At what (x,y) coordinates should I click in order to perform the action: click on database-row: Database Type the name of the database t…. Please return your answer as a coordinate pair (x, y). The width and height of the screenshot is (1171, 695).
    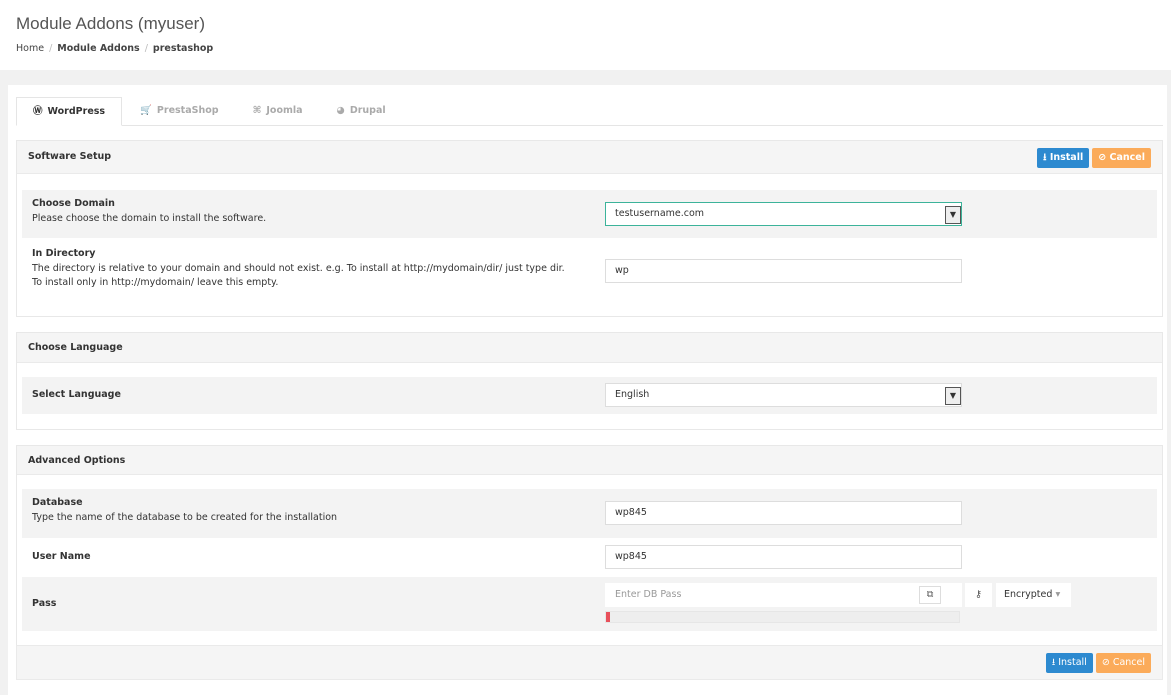
    Looking at the image, I should click on (589, 513).